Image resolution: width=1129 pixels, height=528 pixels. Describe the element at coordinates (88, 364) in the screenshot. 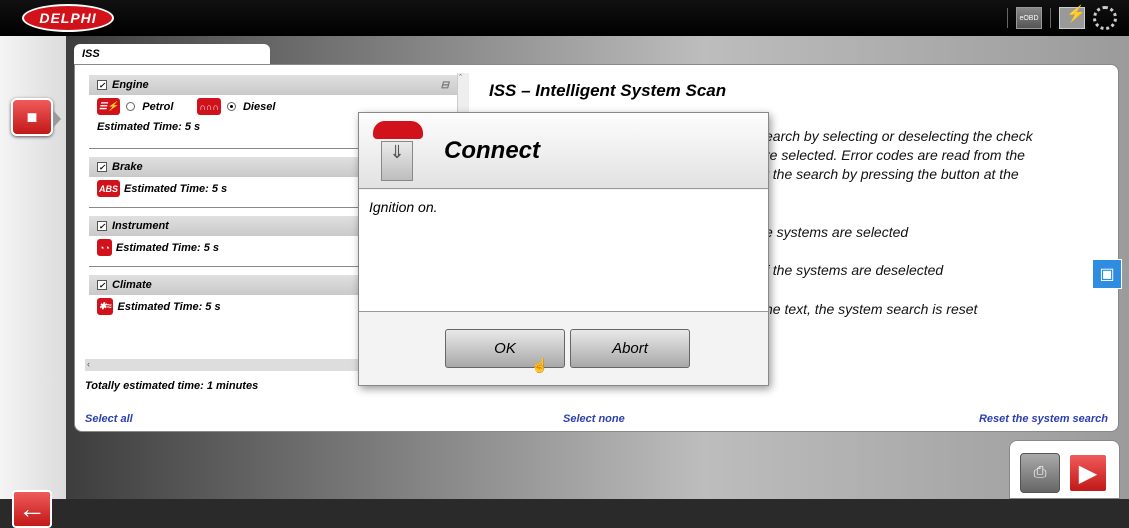

I see `scroll-left-icon: ‹` at that location.